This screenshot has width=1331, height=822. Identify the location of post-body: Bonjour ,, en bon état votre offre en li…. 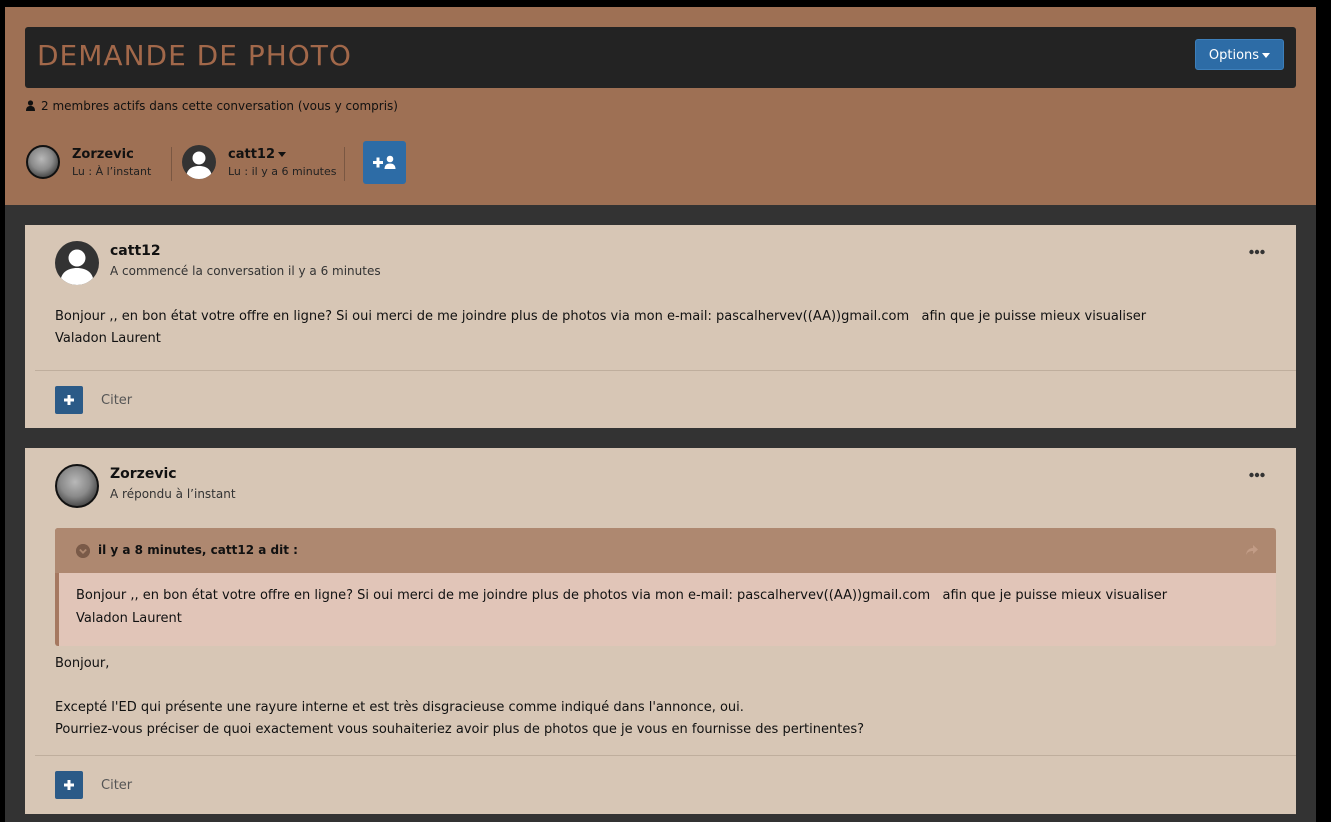
(601, 327).